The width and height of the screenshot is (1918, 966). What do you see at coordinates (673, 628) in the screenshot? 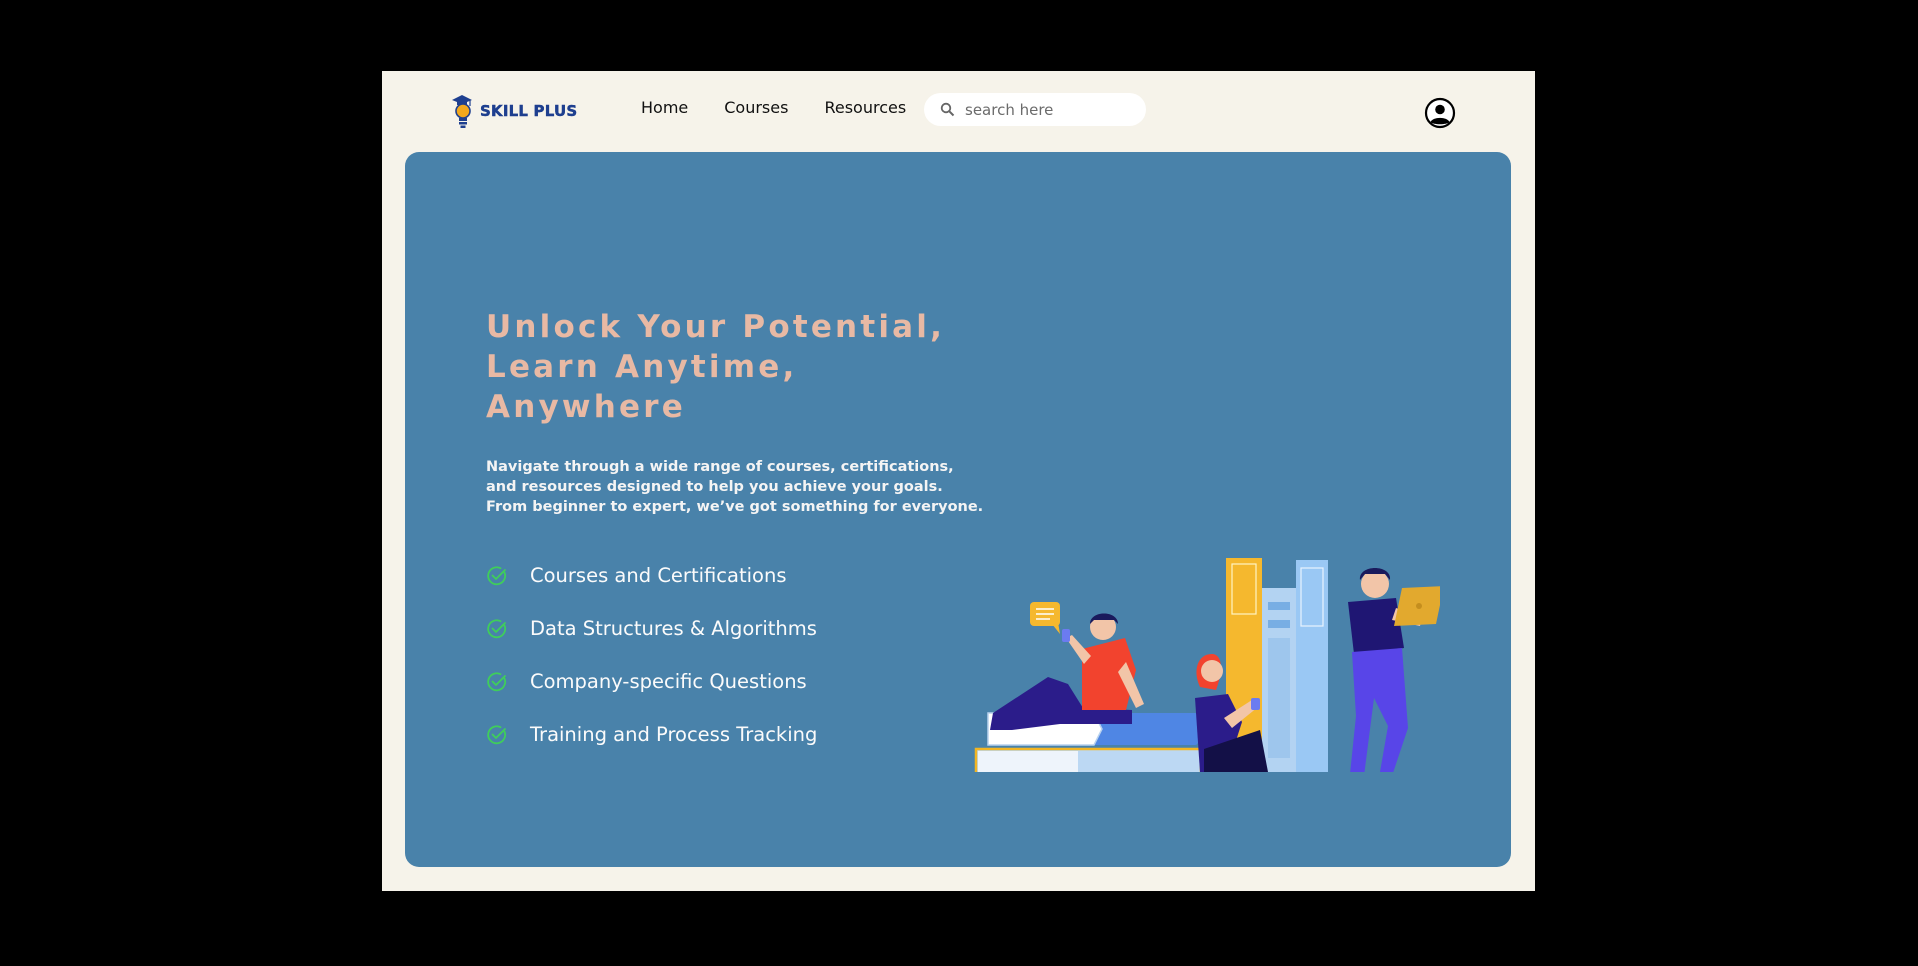
I see `feature-label: Data Structures & Algorithms` at bounding box center [673, 628].